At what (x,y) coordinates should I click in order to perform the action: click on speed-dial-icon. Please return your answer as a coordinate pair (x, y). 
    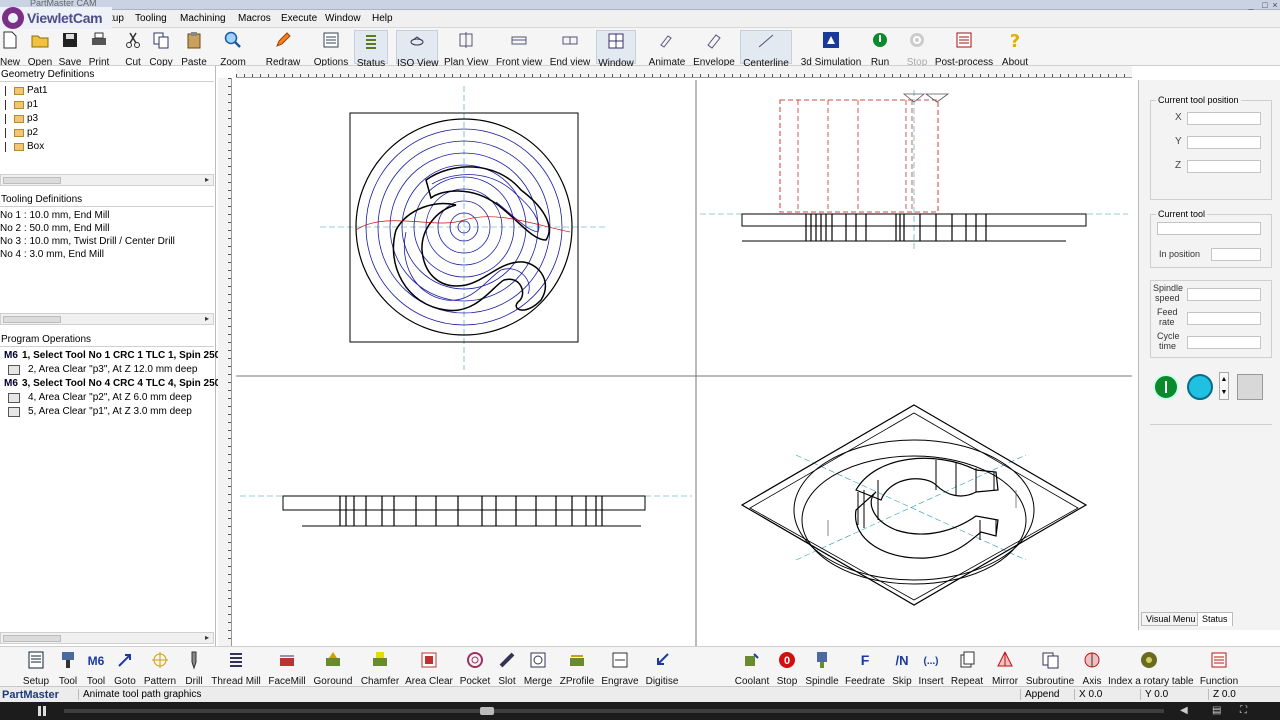
    Looking at the image, I should click on (1200, 387).